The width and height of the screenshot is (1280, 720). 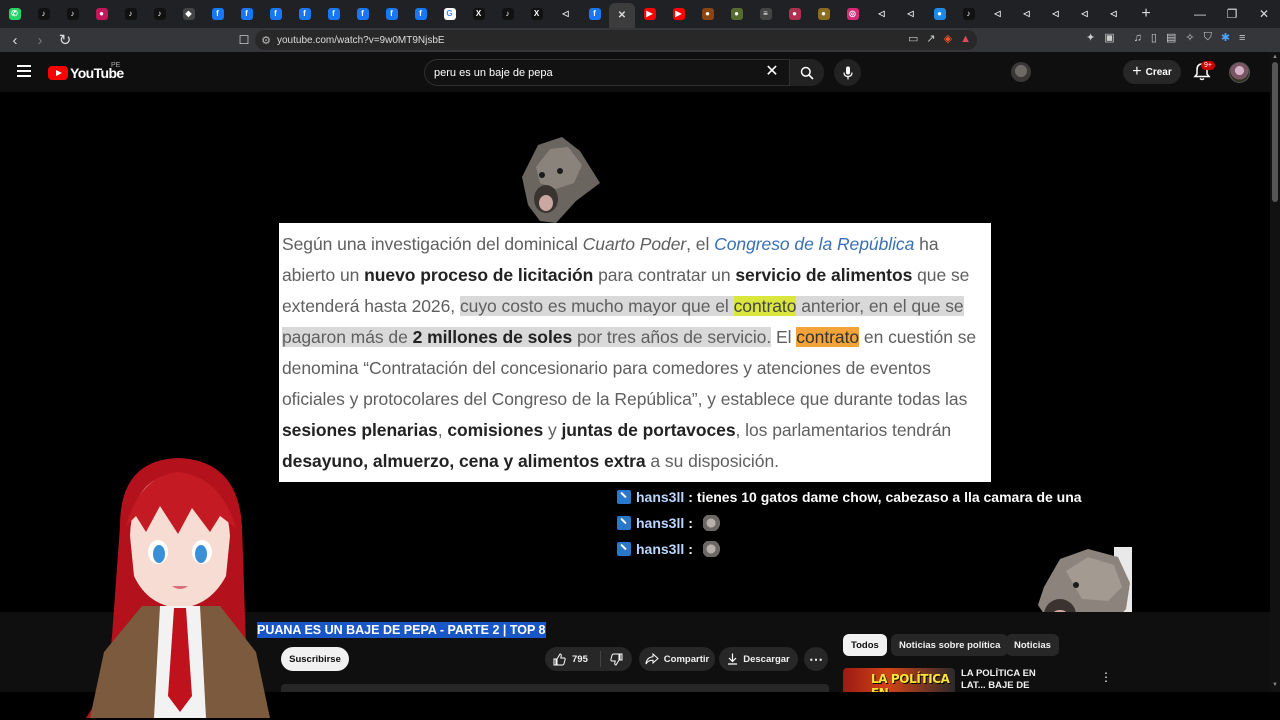 I want to click on scroll-down-icon: ▼, so click(x=1275, y=686).